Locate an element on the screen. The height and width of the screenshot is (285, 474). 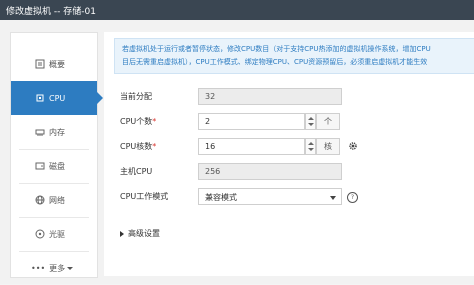
advanced-settings-label: 高级设置 is located at coordinates (144, 233).